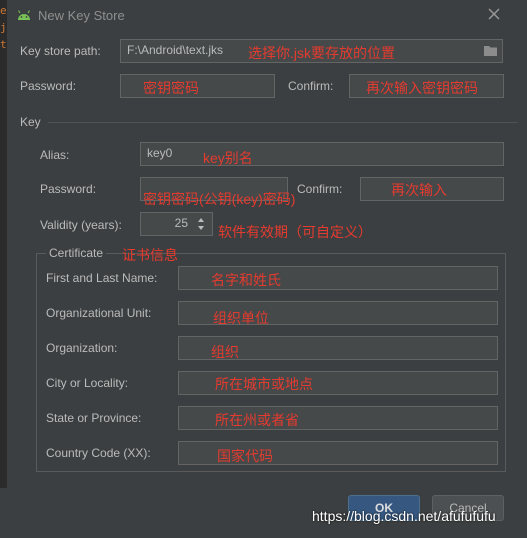 The width and height of the screenshot is (527, 538). I want to click on validity-value: 25, so click(181, 223).